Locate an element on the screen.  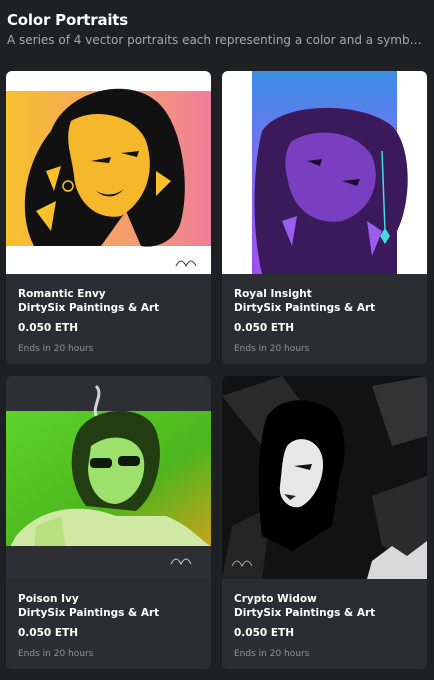
nft-name: Poison Ivy is located at coordinates (48, 599).